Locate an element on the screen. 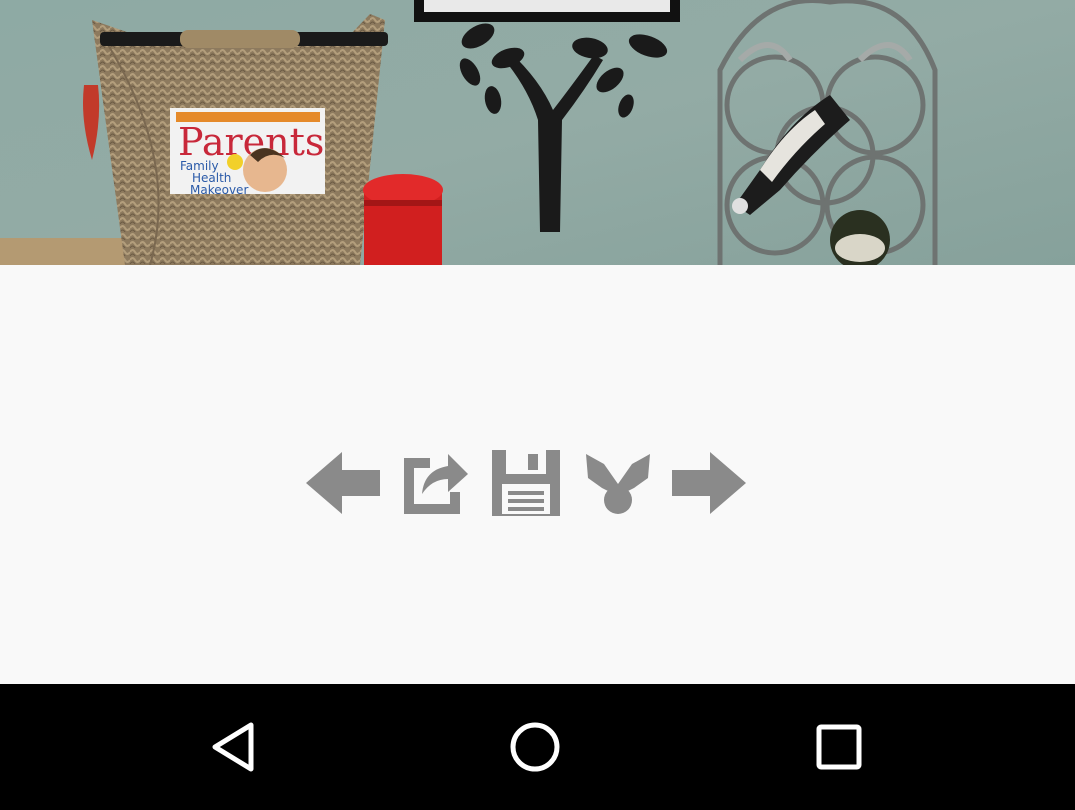 This screenshot has height=810, width=1075. previous-button is located at coordinates (342, 483).